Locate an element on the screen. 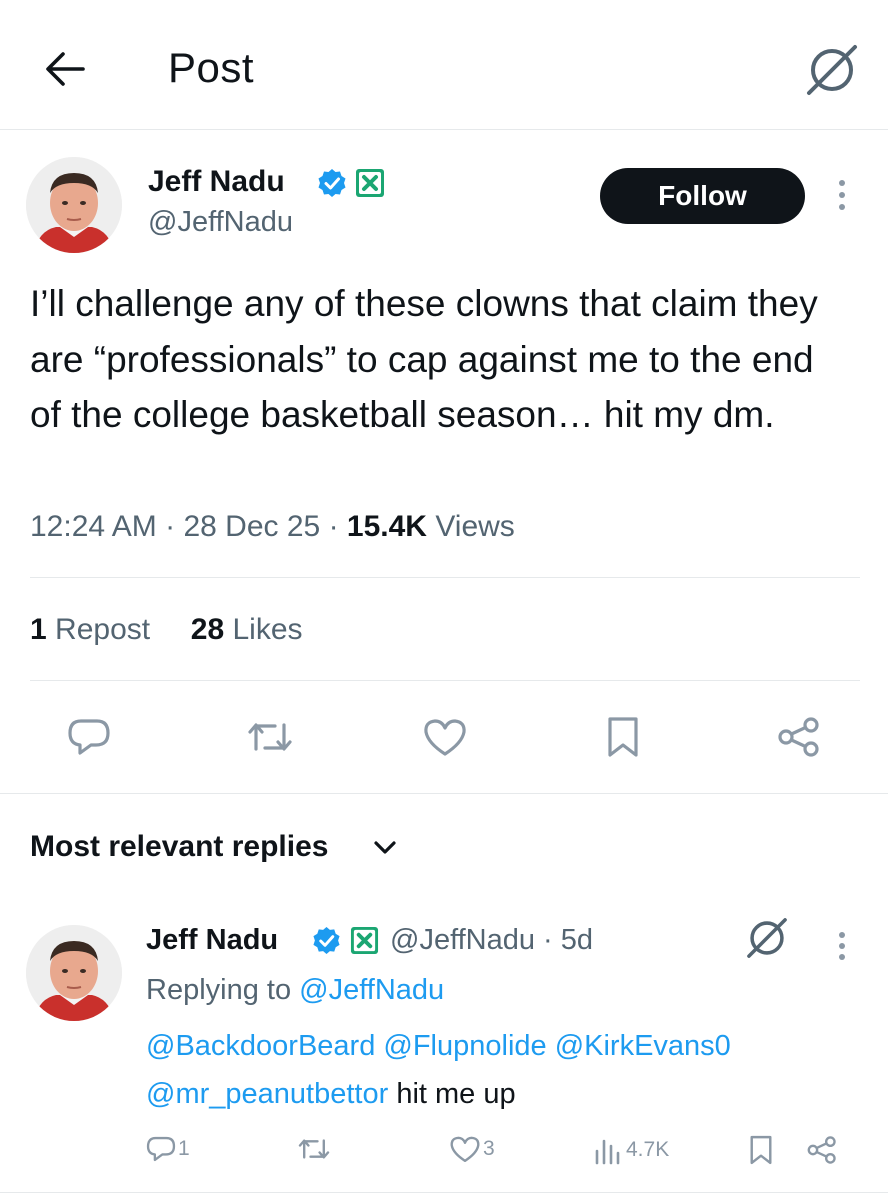 The height and width of the screenshot is (1200, 888). post-meta: 12:24 AM · 28 Dec 25 · 15.4K Views is located at coordinates (272, 526).